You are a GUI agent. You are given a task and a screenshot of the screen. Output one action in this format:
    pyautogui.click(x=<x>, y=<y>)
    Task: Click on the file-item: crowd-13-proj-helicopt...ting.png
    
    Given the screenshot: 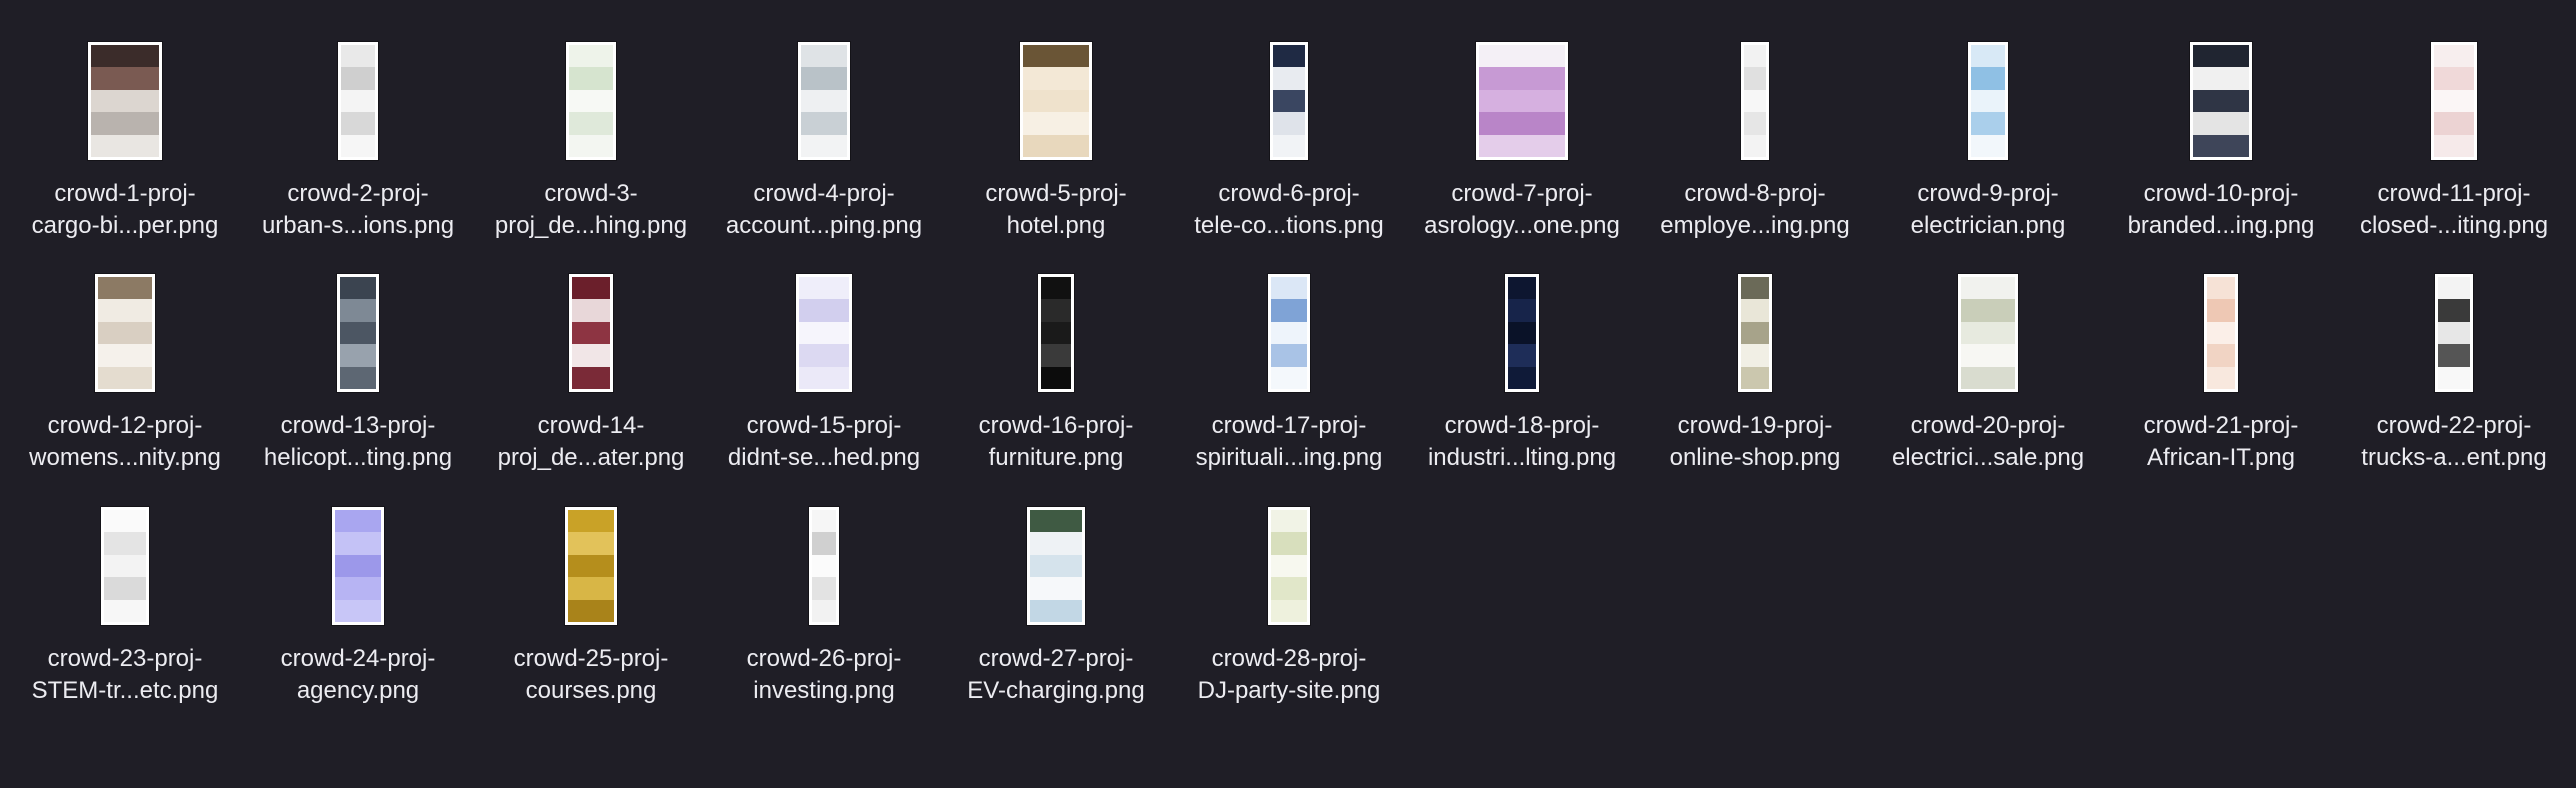 What is the action you would take?
    pyautogui.click(x=358, y=351)
    